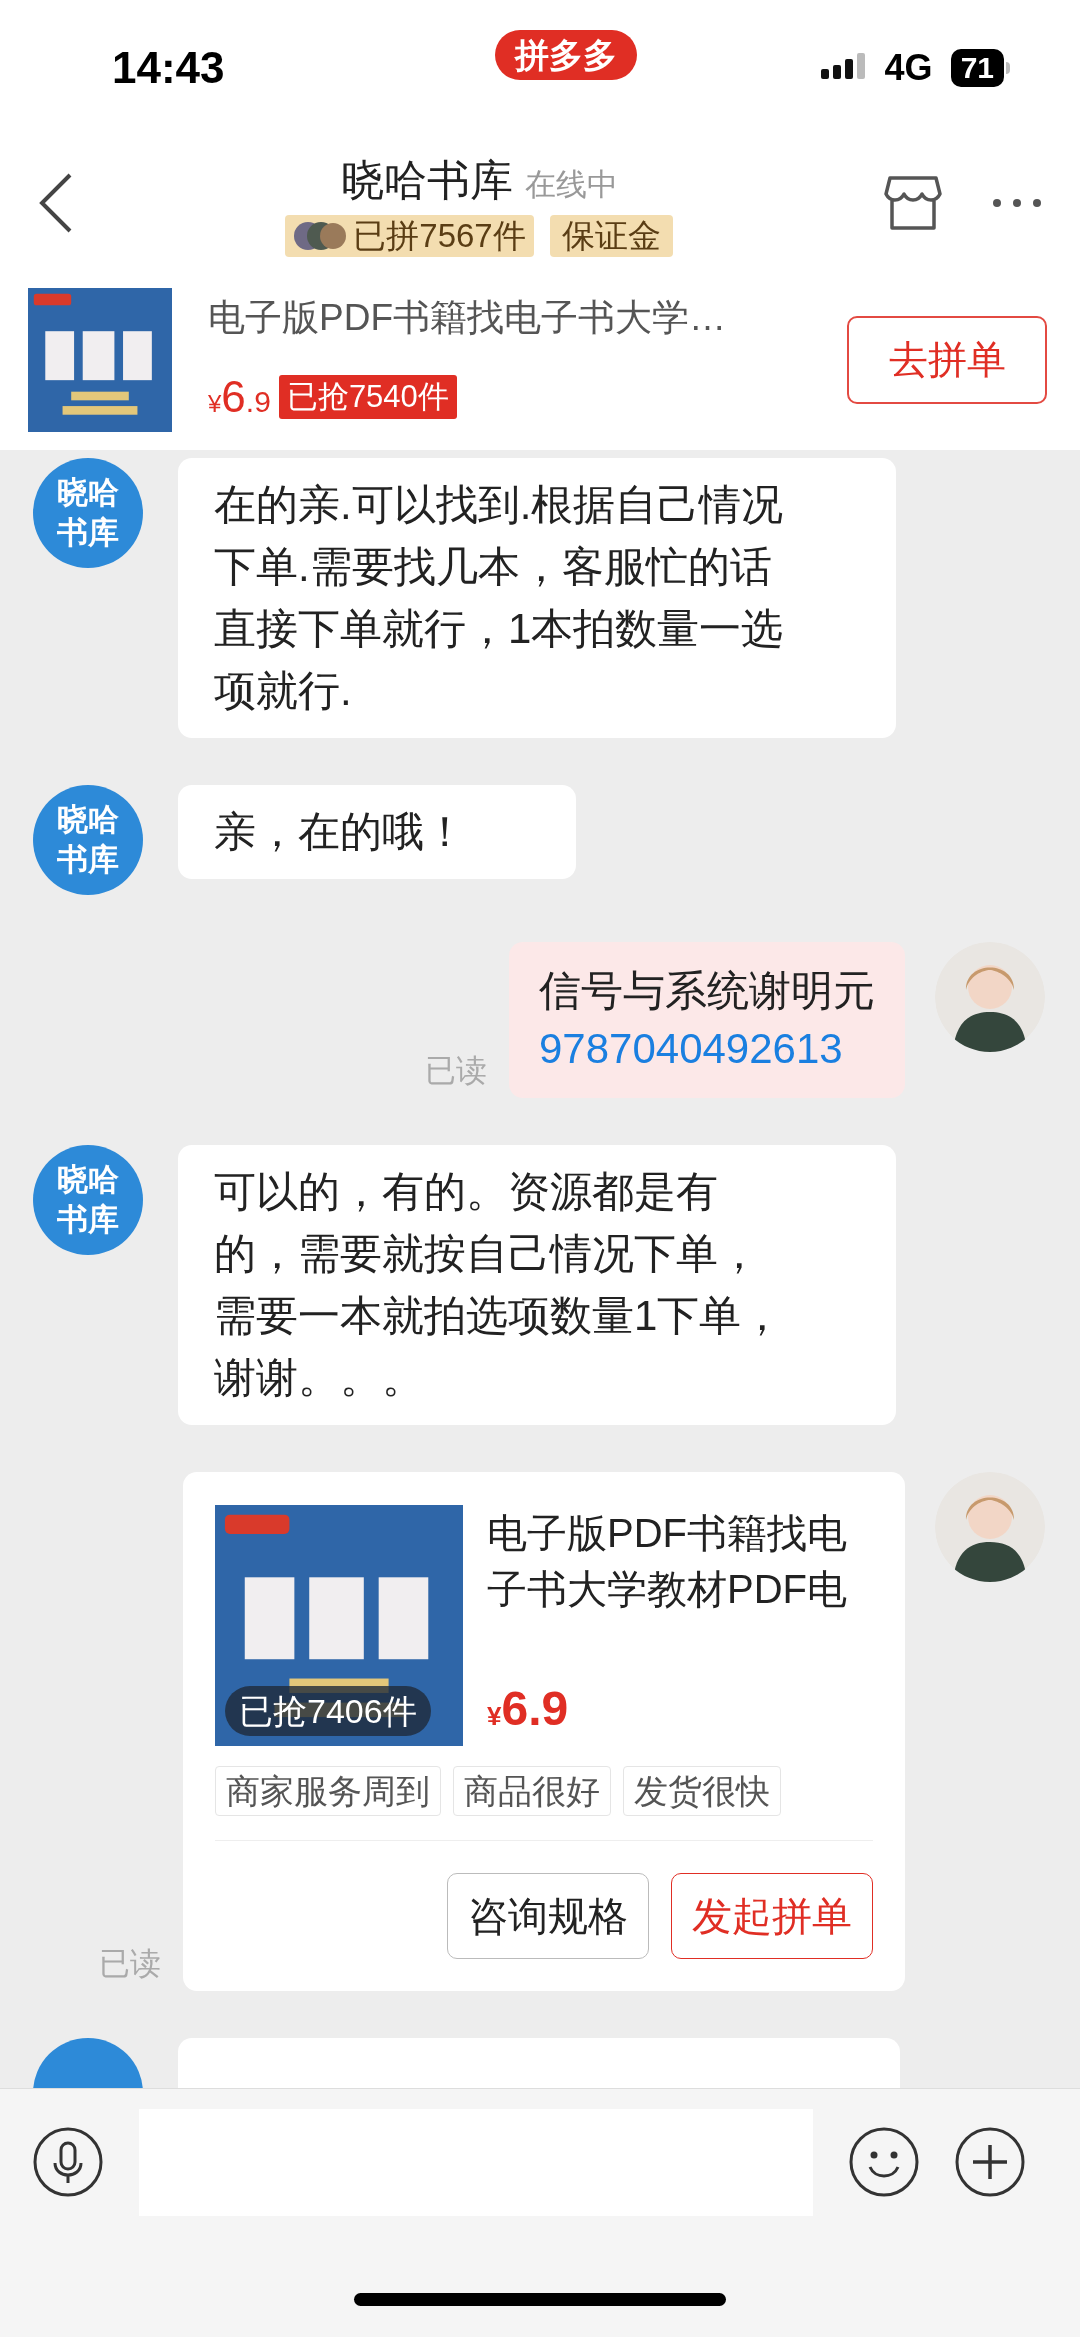  What do you see at coordinates (169, 67) in the screenshot?
I see `status-time: 14:43` at bounding box center [169, 67].